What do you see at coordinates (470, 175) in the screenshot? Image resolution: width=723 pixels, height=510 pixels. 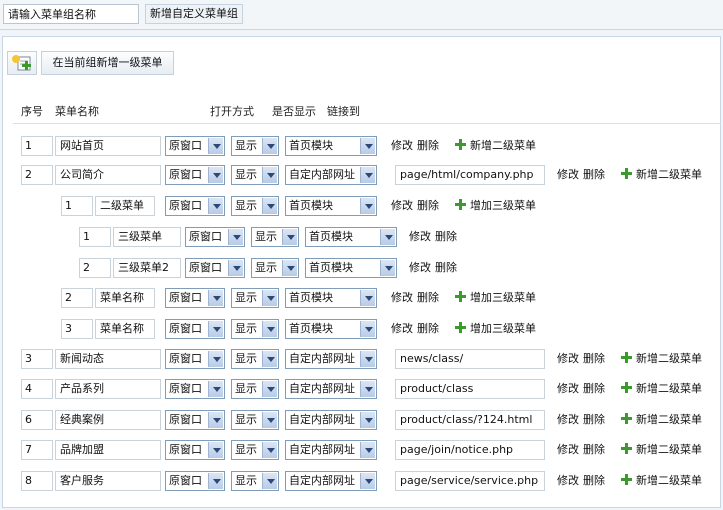 I see `link-url-input: page/html/company.php` at bounding box center [470, 175].